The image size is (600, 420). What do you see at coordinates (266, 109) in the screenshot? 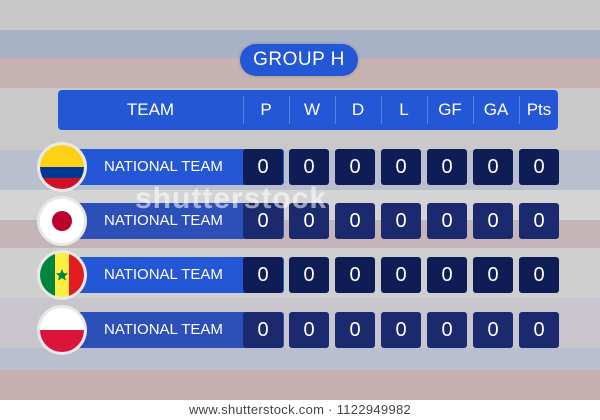
I see `column-header-played: P` at bounding box center [266, 109].